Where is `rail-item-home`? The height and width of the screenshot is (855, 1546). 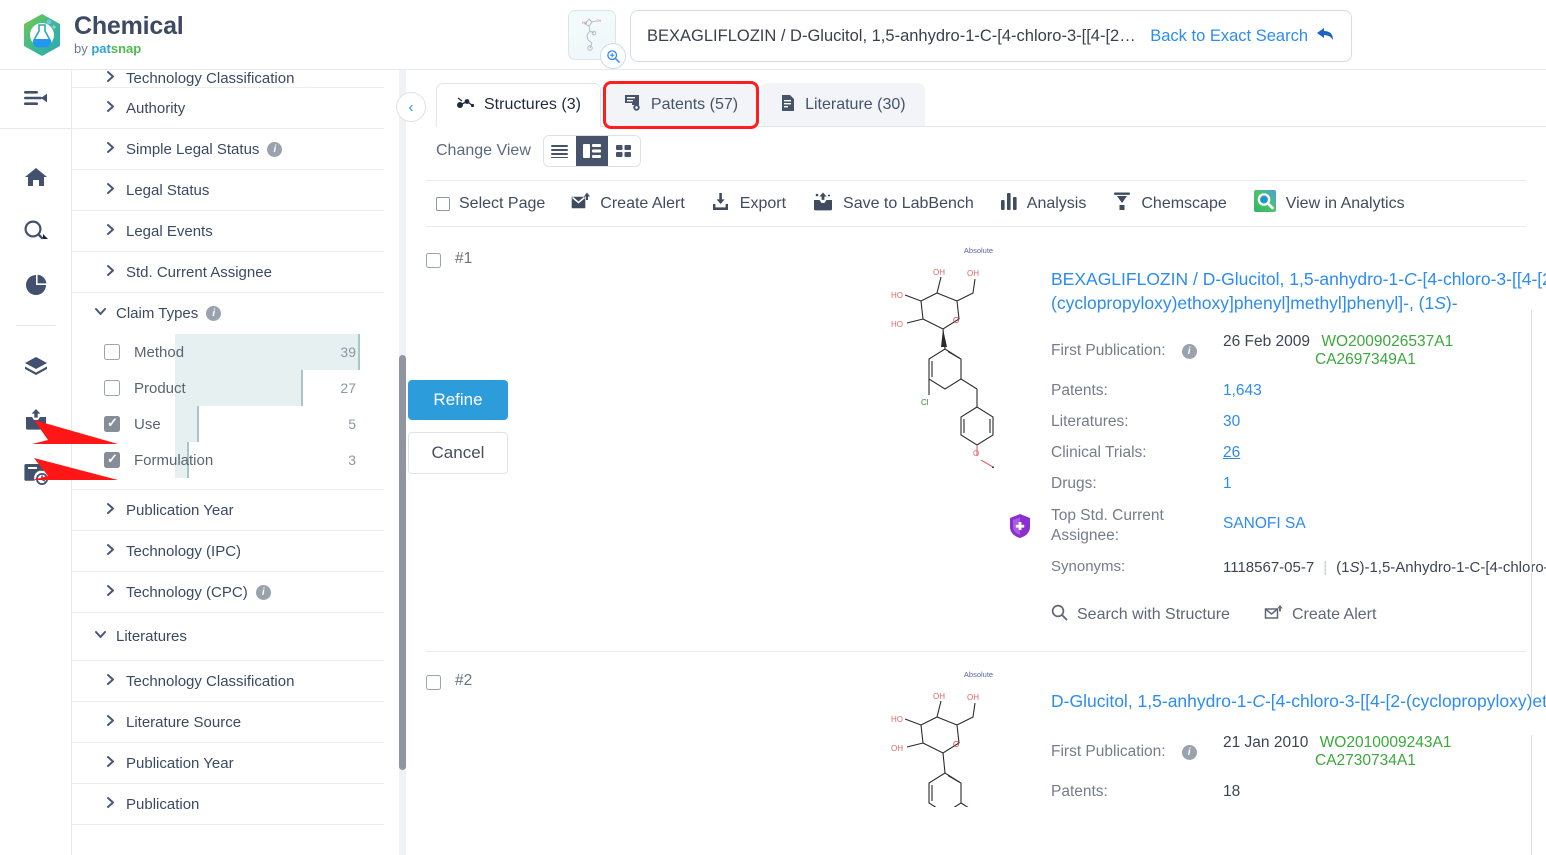 rail-item-home is located at coordinates (35, 178).